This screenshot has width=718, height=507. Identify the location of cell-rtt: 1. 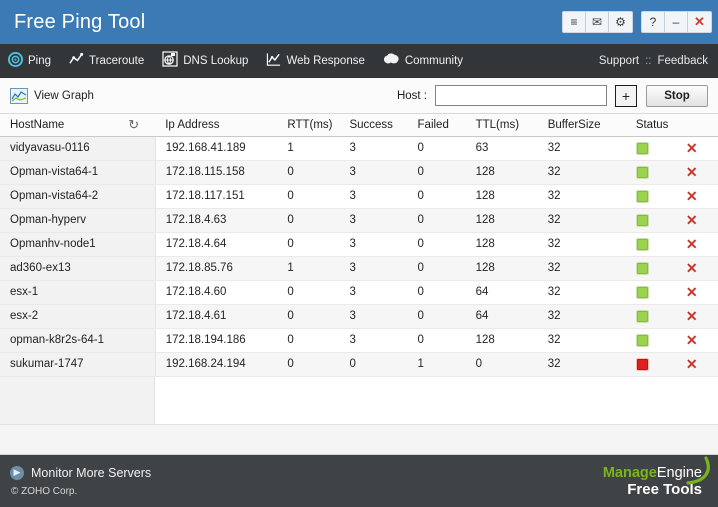
(308, 268).